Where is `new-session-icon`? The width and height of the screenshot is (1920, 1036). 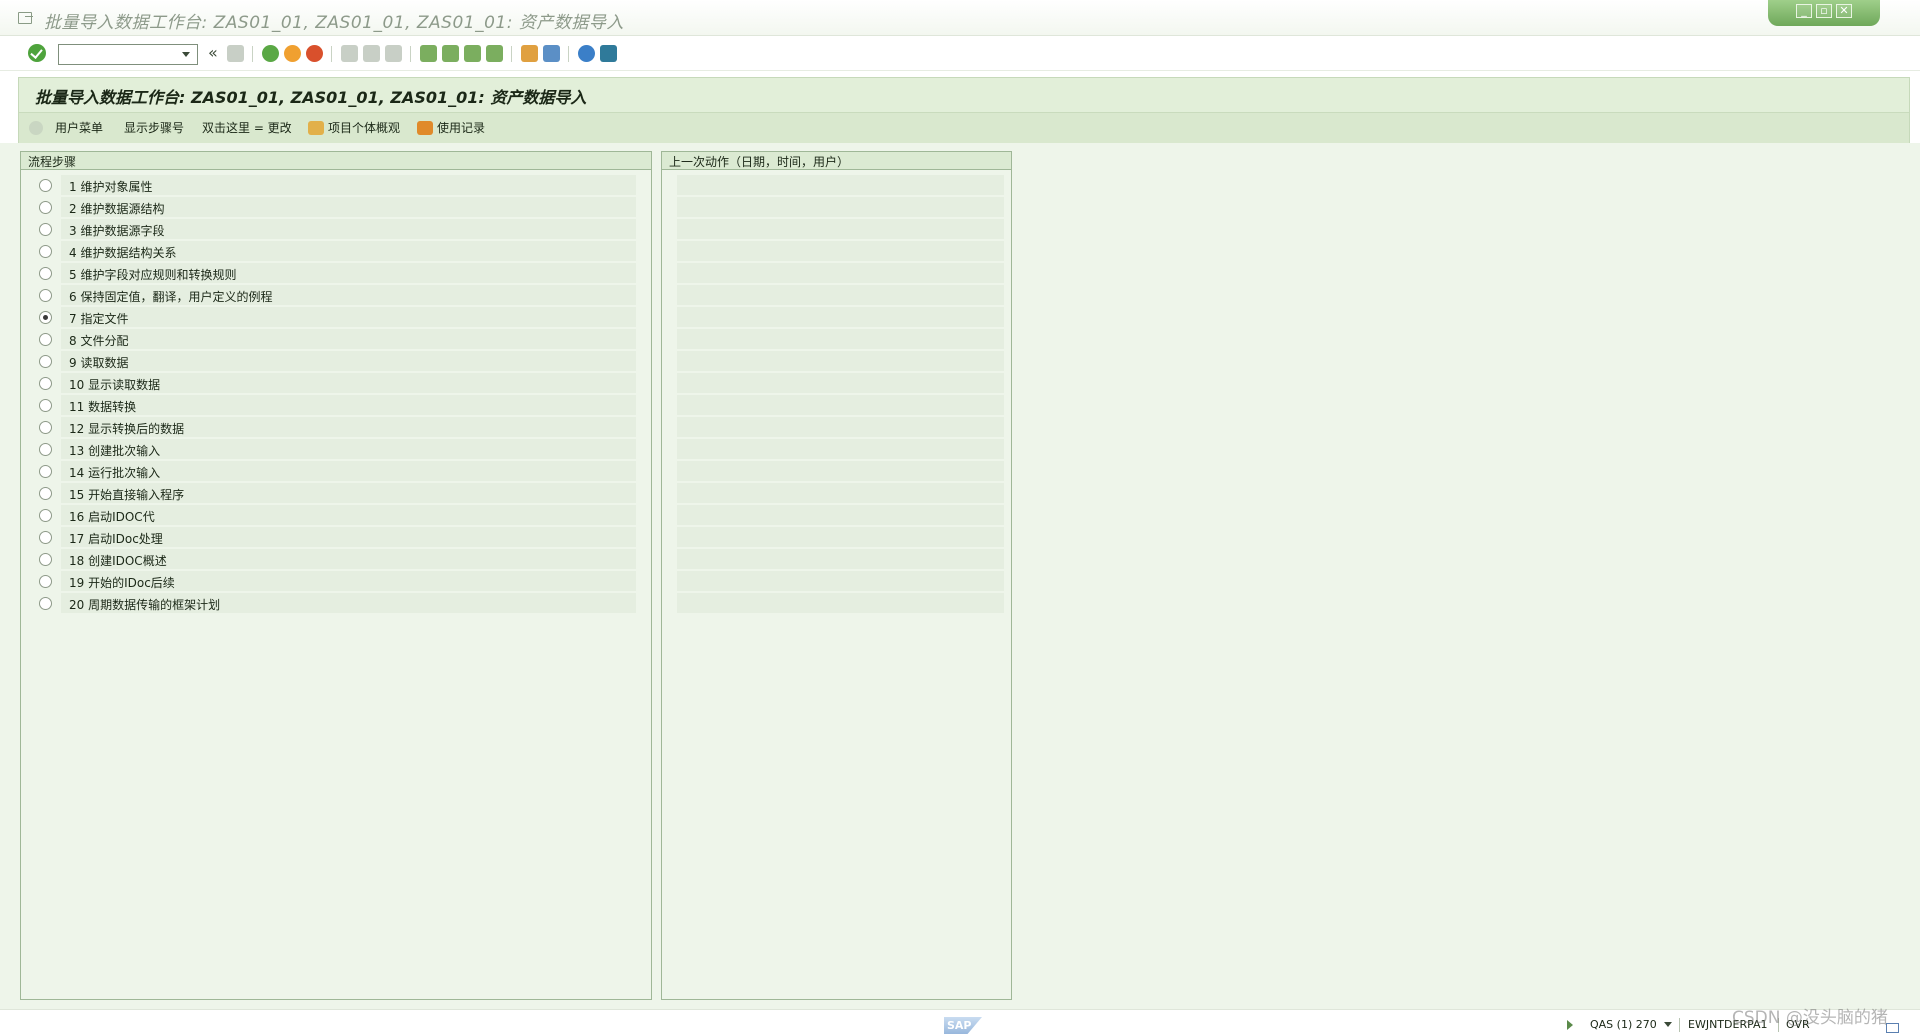 new-session-icon is located at coordinates (529, 53).